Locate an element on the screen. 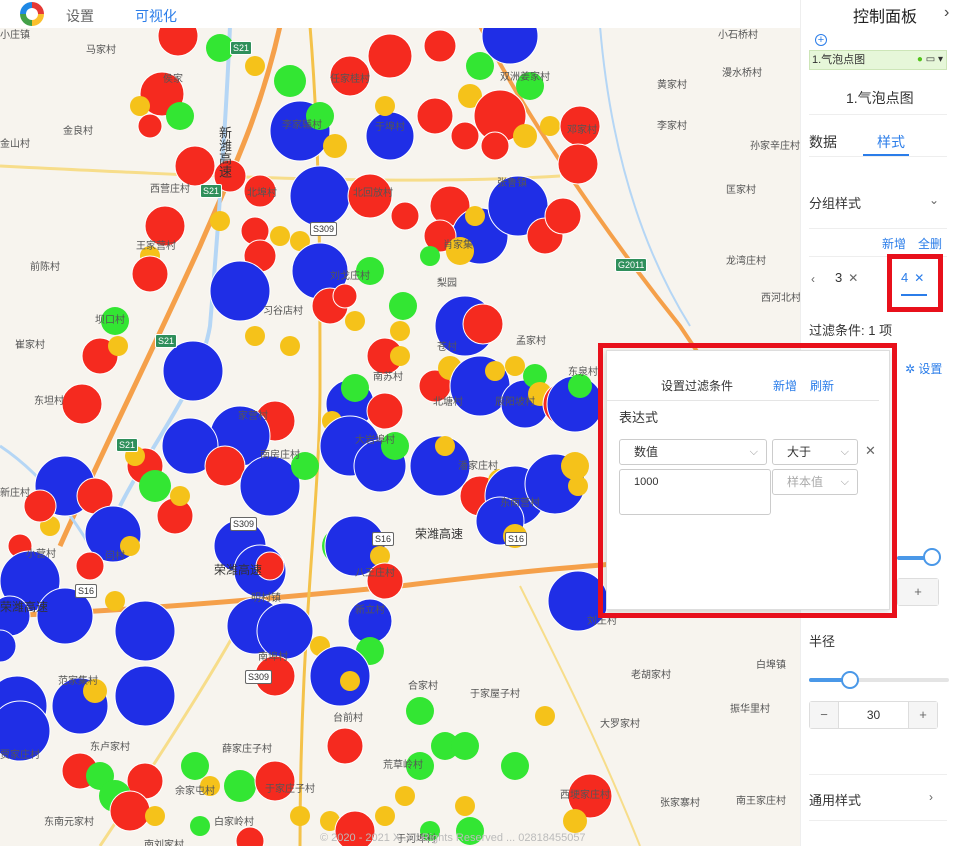 The image size is (960, 846). place-label: 张家寨村 is located at coordinates (680, 803).